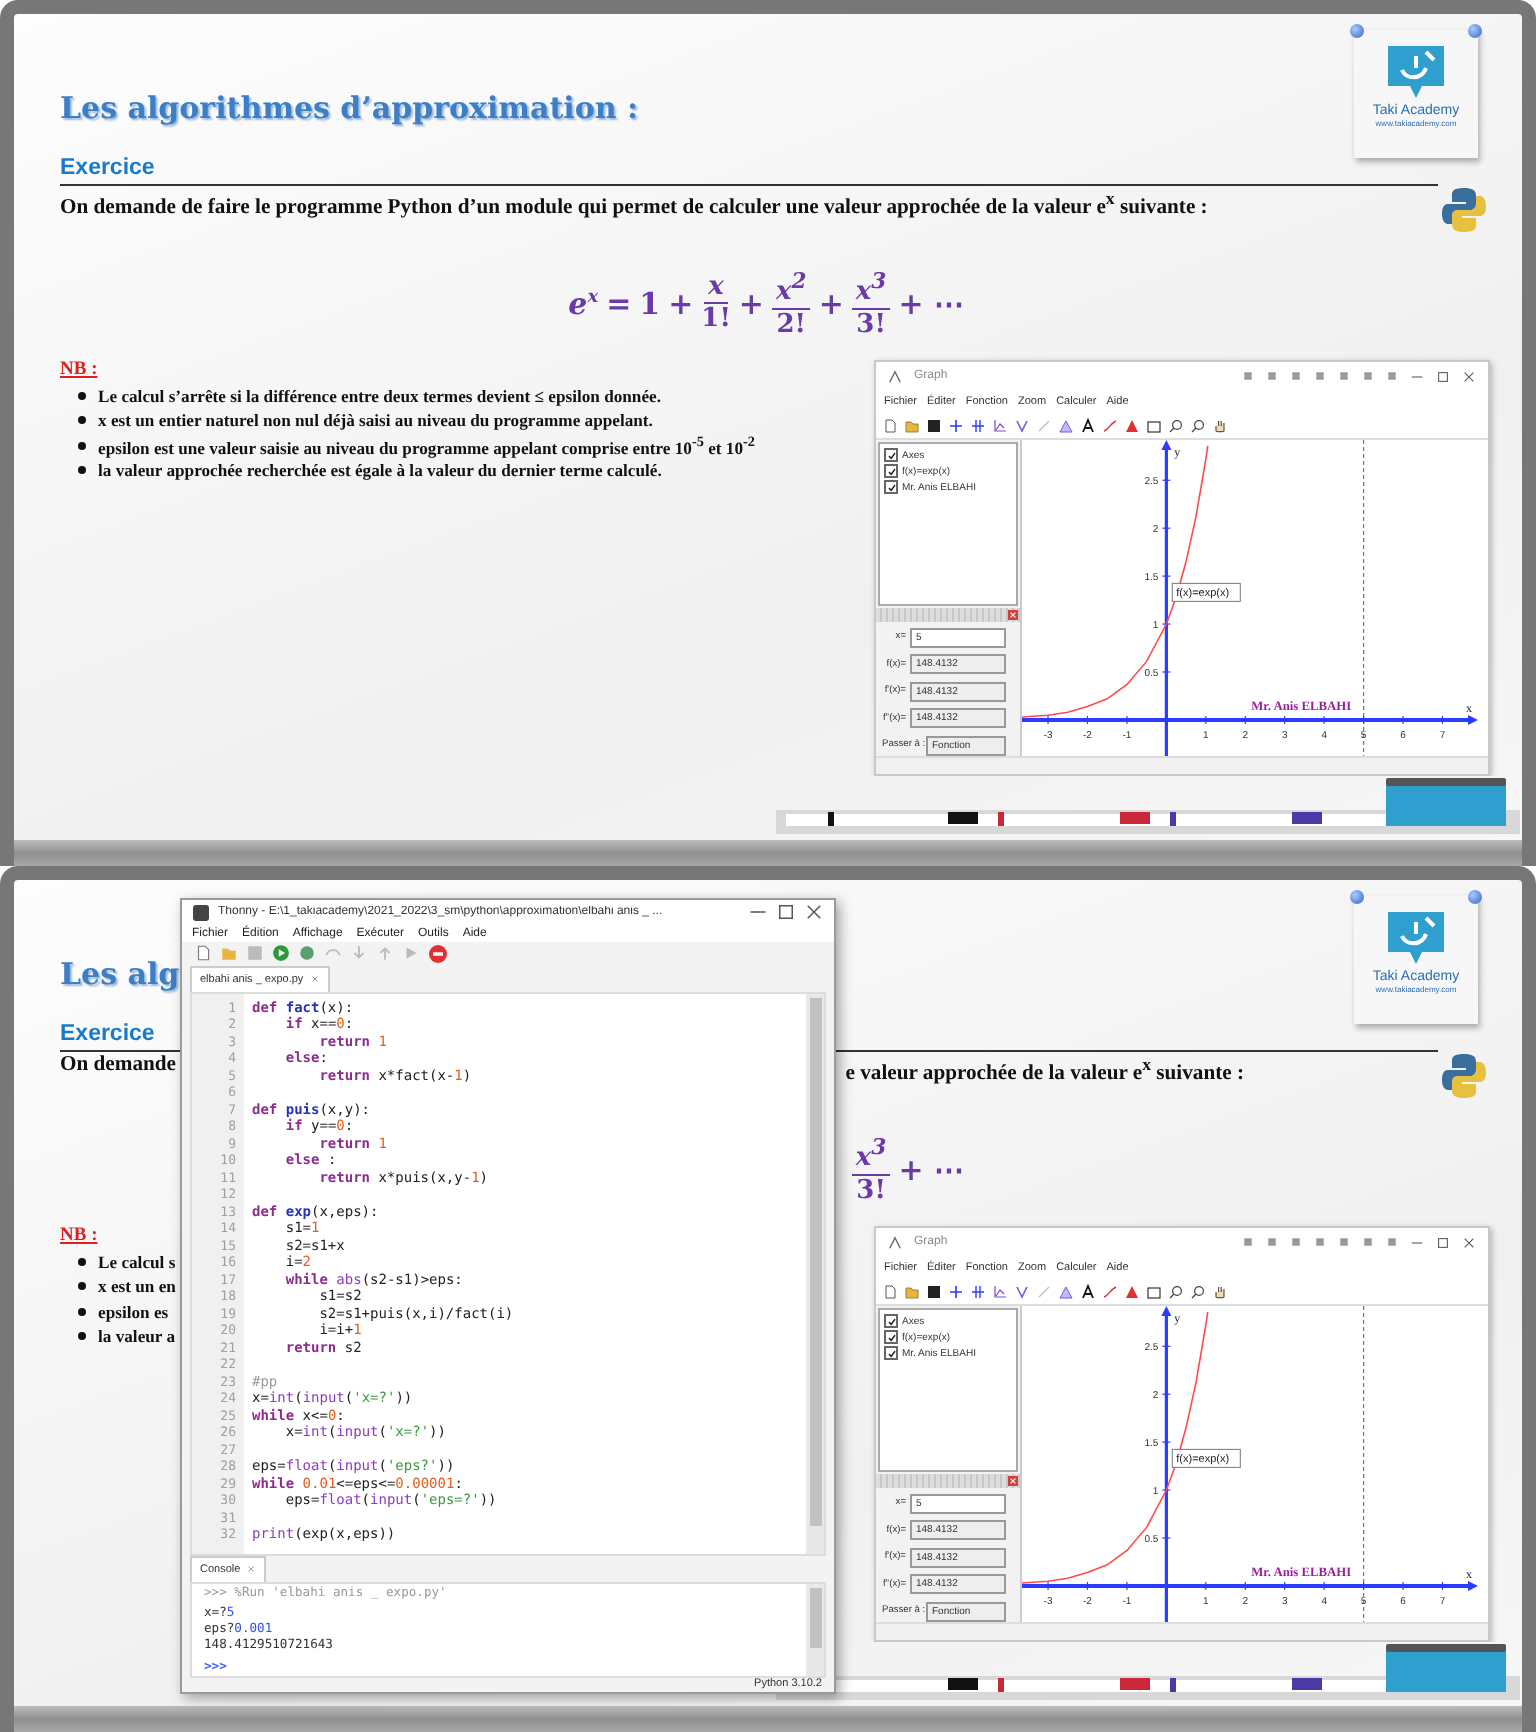 This screenshot has width=1536, height=1732. I want to click on debug-icon, so click(307, 953).